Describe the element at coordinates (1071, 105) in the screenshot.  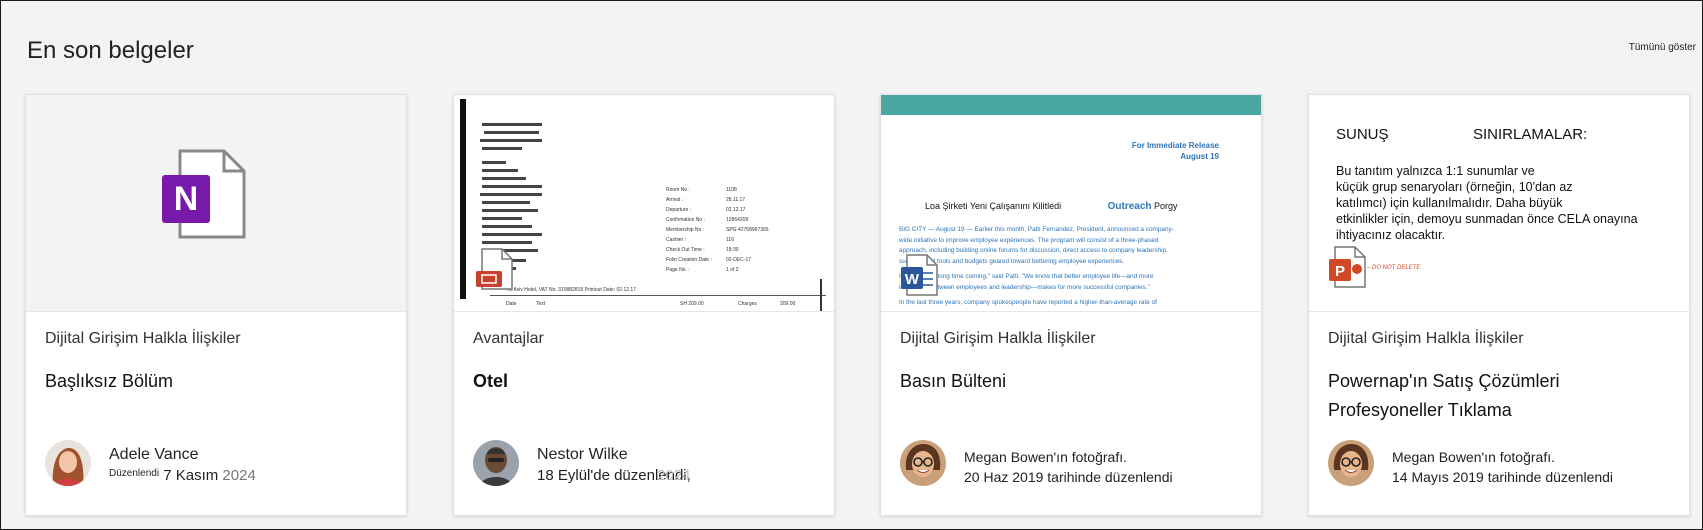
I see `doc-header-bar` at that location.